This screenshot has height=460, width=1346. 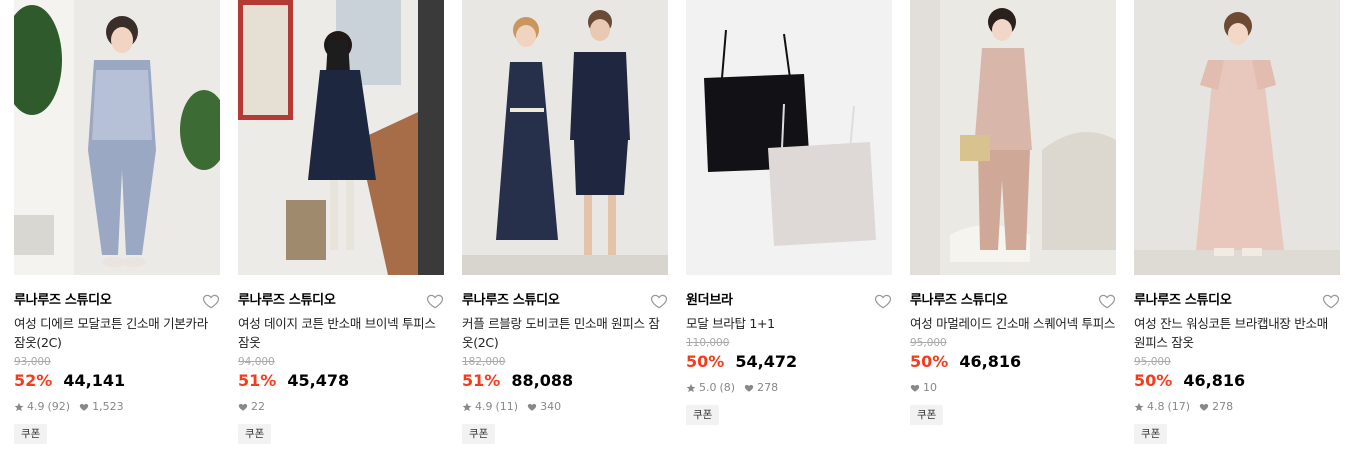 I want to click on product-photo-pink-dress, so click(x=1237, y=137).